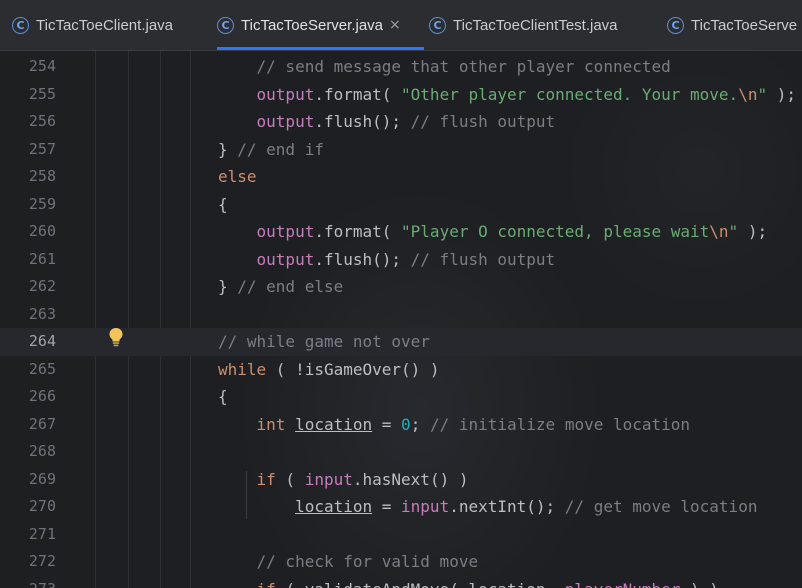 The height and width of the screenshot is (588, 802). What do you see at coordinates (42, 66) in the screenshot?
I see `line-number: 254` at bounding box center [42, 66].